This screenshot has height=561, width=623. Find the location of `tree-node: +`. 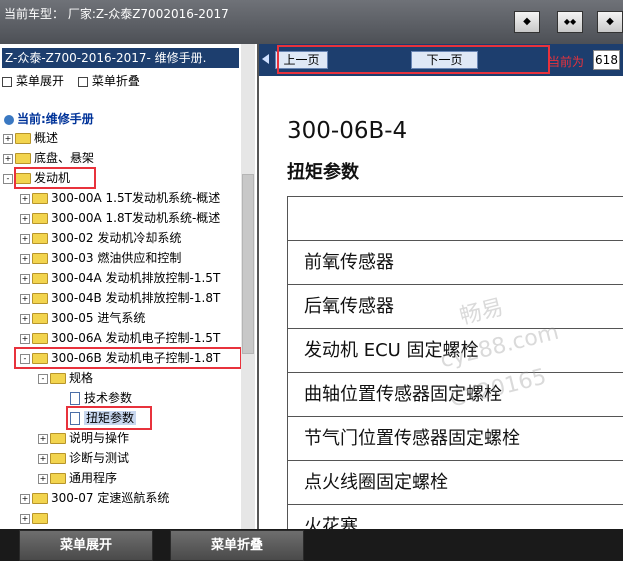

tree-node: + is located at coordinates (35, 518).